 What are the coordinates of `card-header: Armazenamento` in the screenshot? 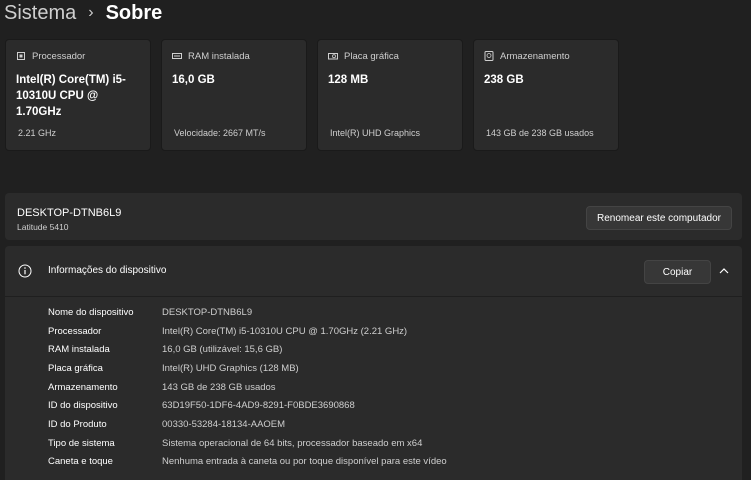 It's located at (546, 56).